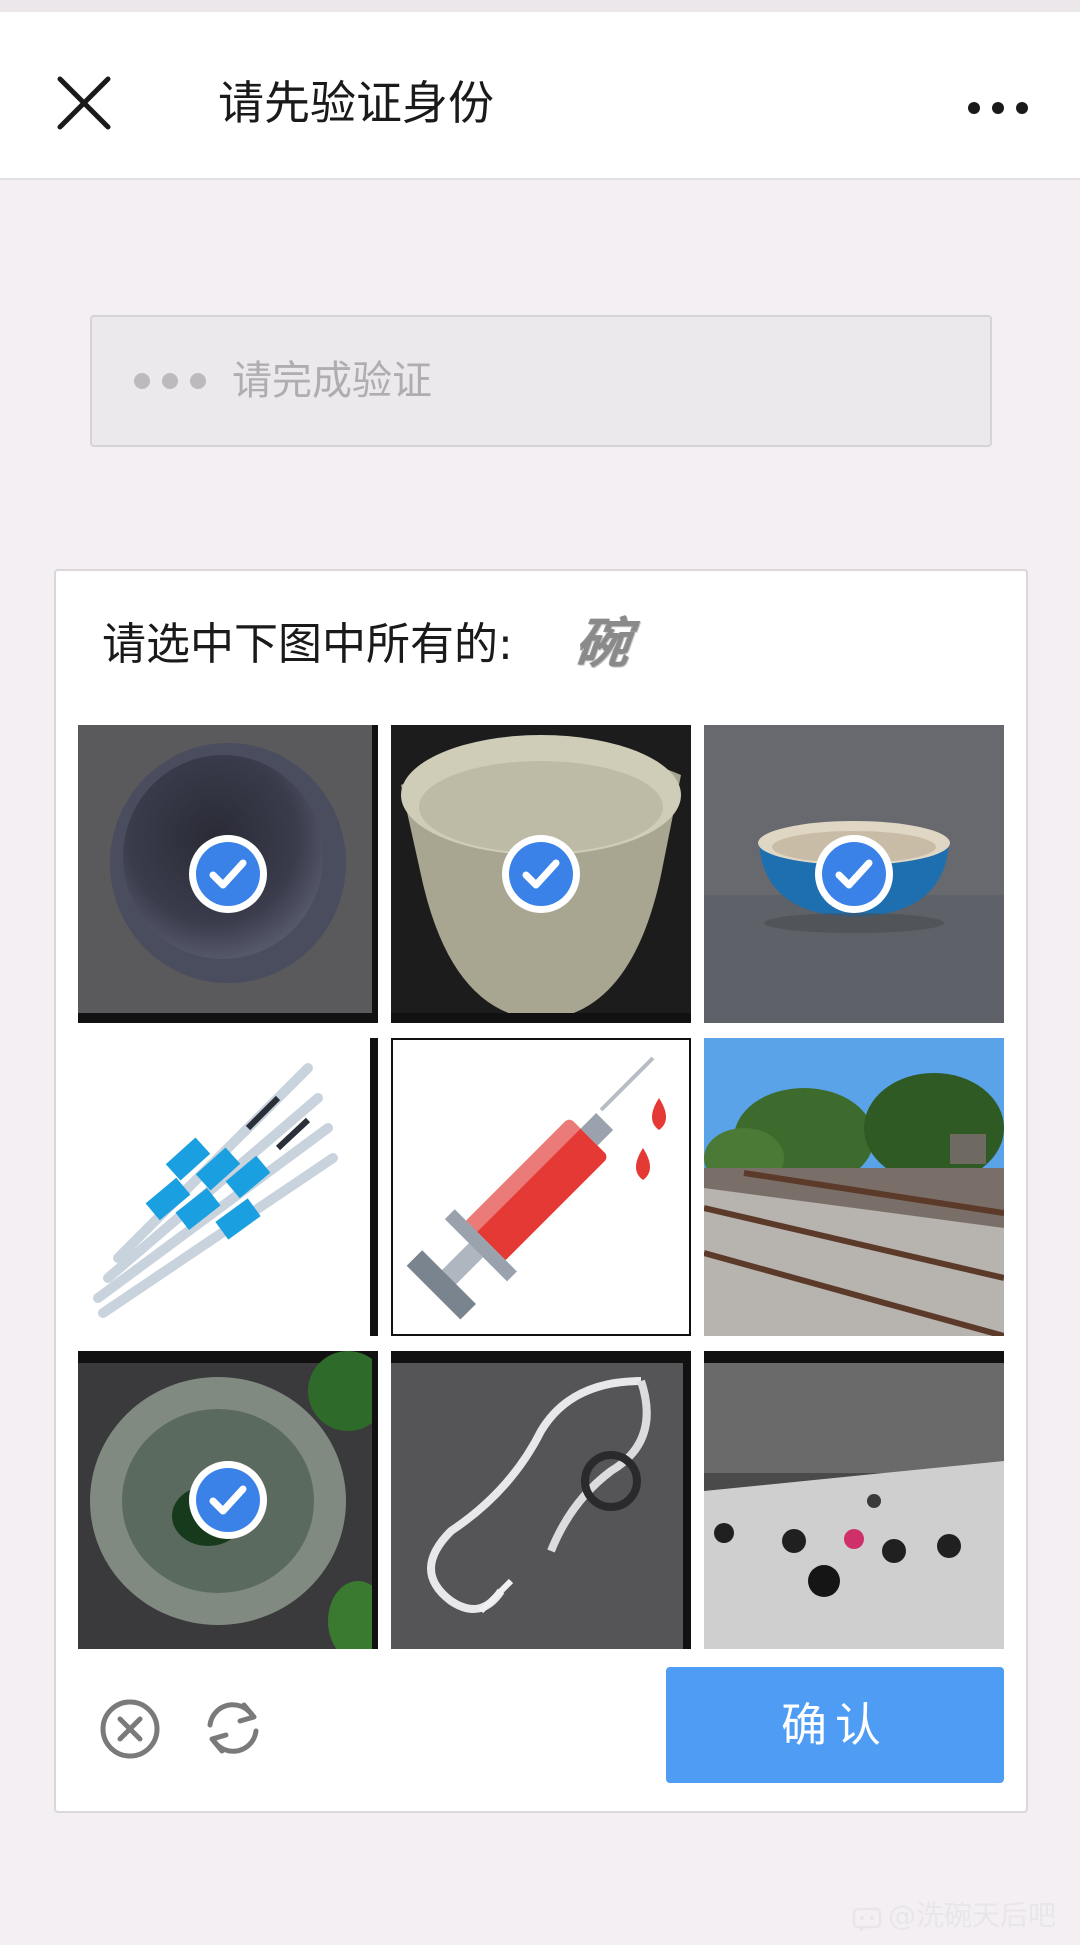 The width and height of the screenshot is (1080, 1945). Describe the element at coordinates (540, 6) in the screenshot. I see `status-bar-strip` at that location.